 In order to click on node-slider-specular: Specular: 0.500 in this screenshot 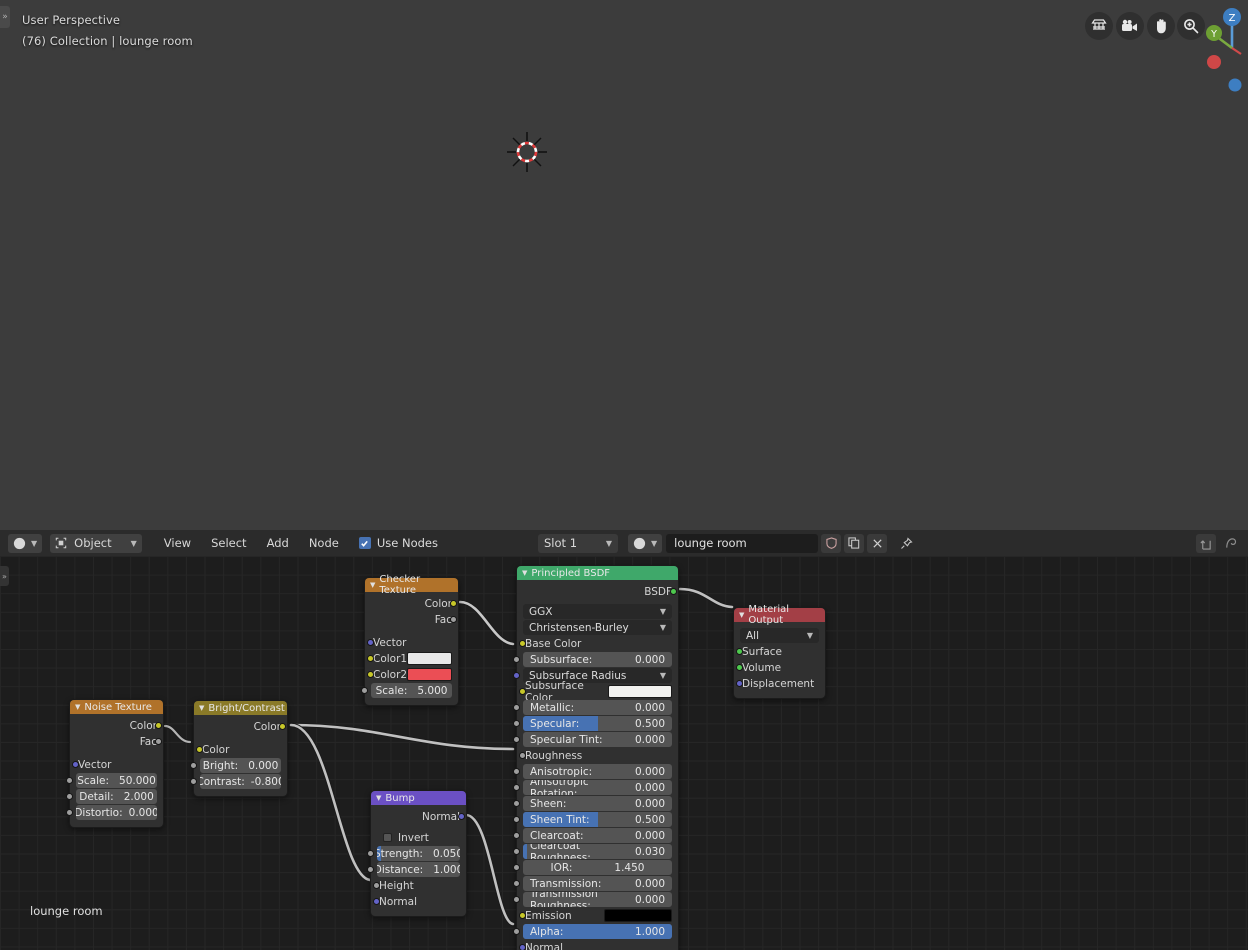, I will do `click(592, 723)`.